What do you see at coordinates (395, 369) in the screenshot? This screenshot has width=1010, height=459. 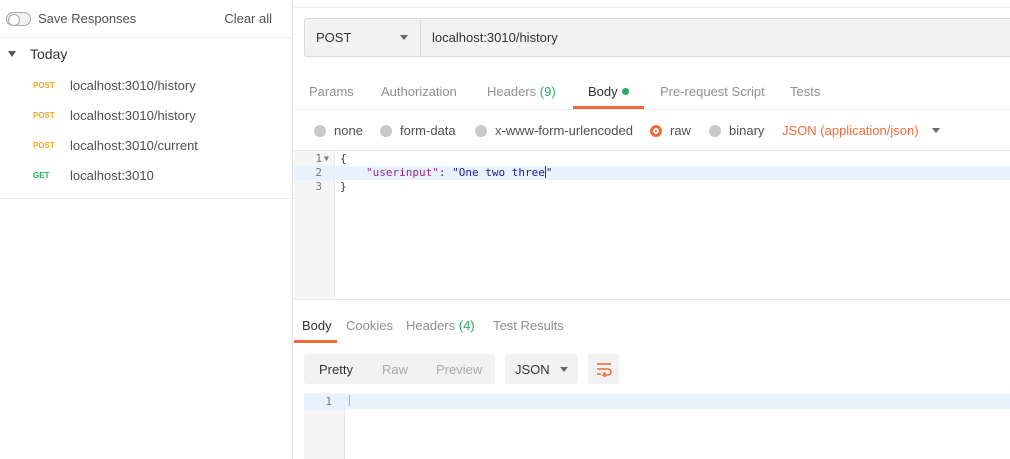 I see `view-raw-button: Raw` at bounding box center [395, 369].